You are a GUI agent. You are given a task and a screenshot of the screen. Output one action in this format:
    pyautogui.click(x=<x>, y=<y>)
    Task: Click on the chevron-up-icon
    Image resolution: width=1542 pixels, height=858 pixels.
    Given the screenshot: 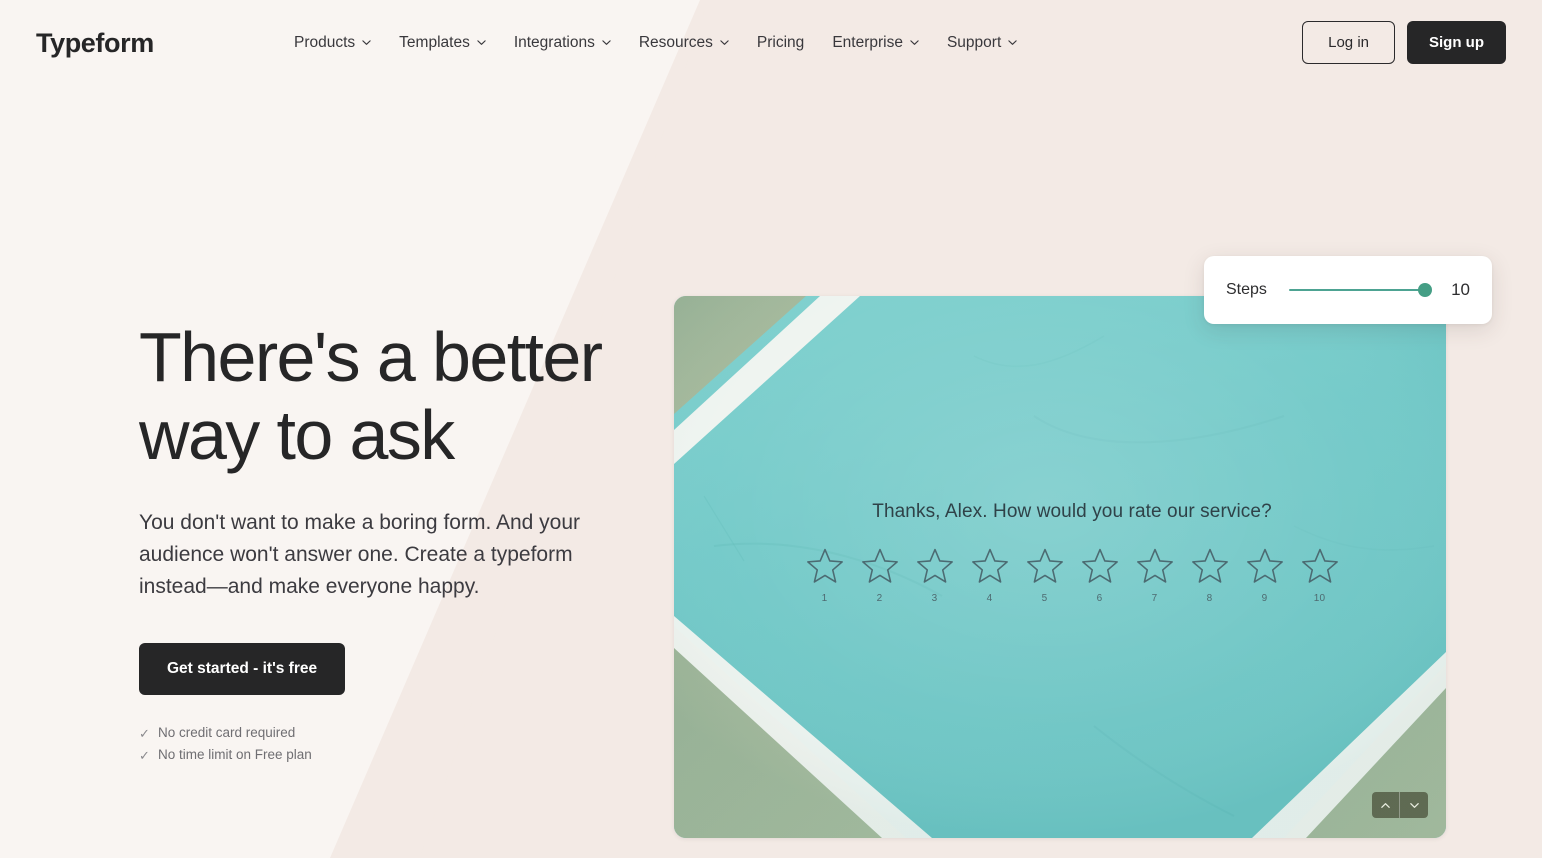 What is the action you would take?
    pyautogui.click(x=1385, y=805)
    